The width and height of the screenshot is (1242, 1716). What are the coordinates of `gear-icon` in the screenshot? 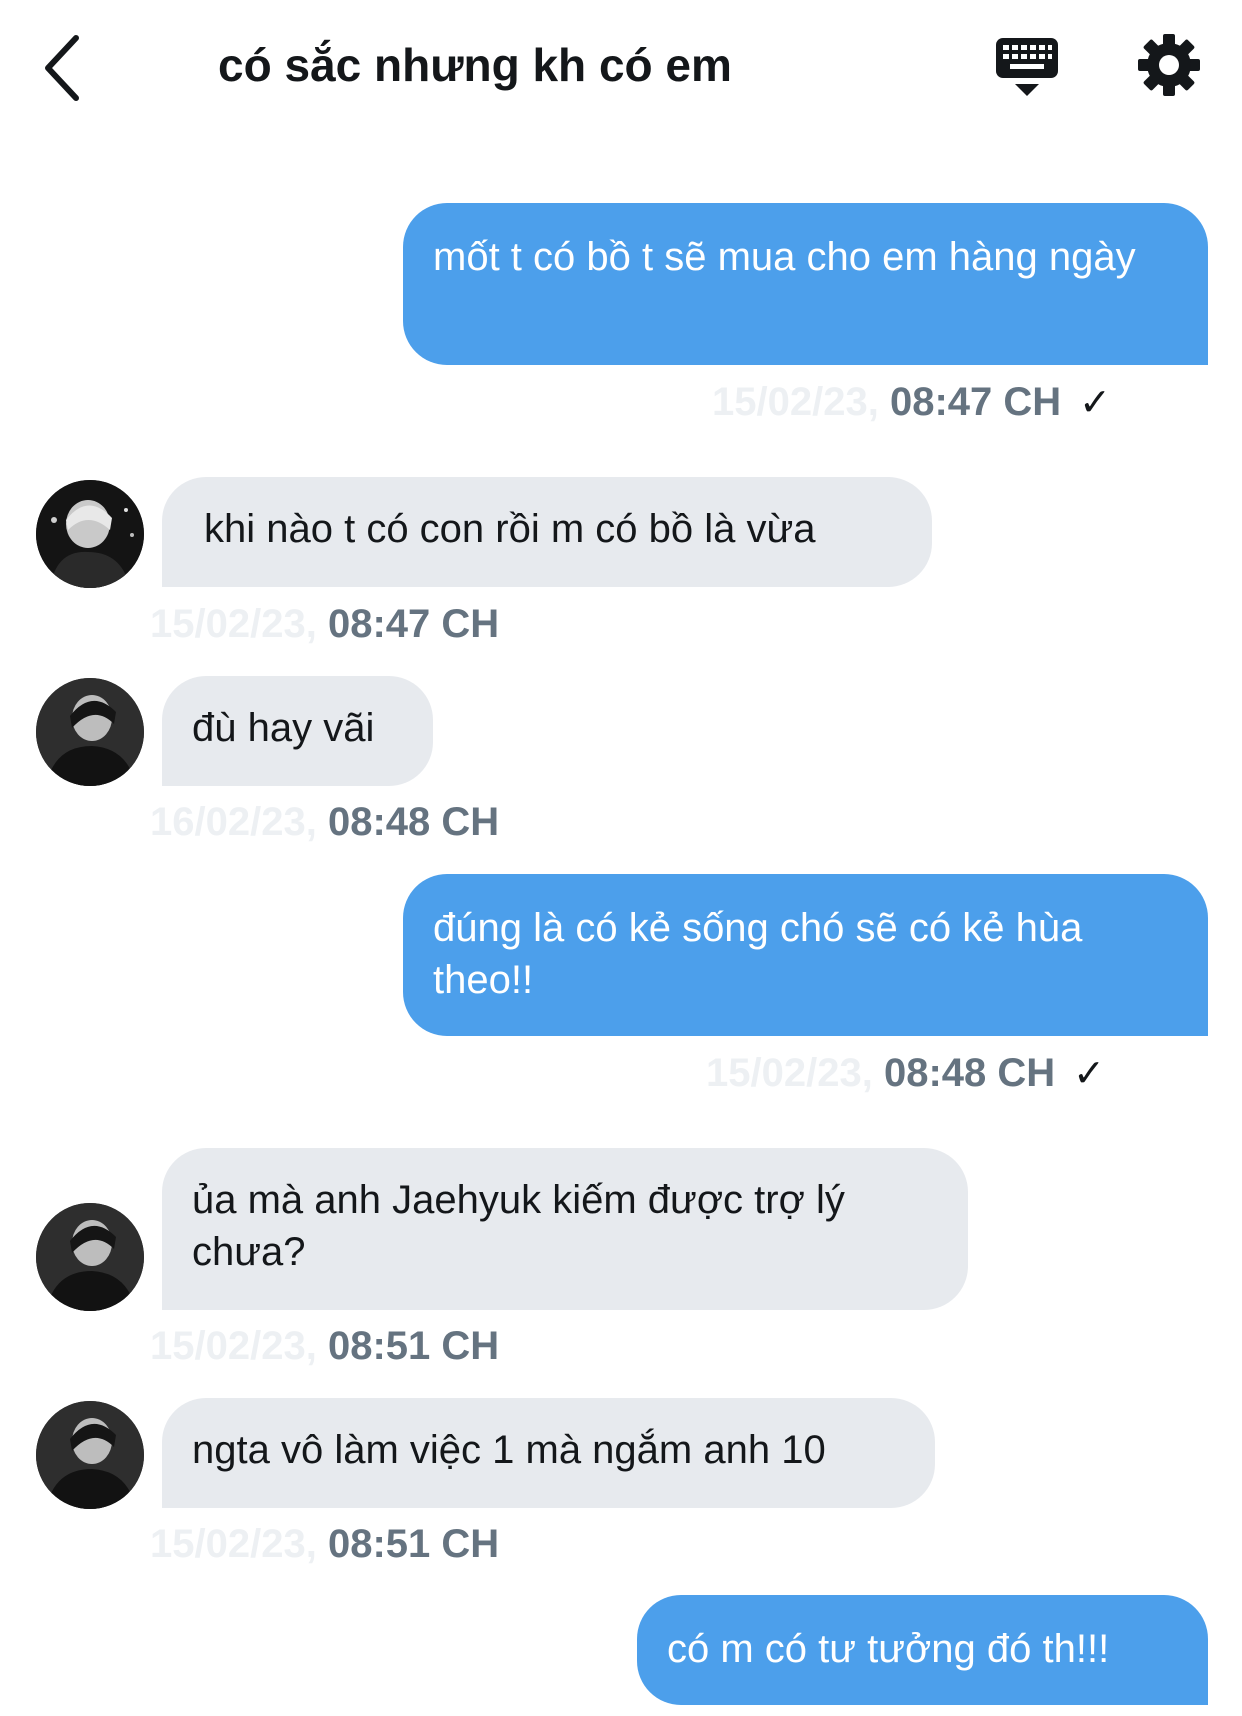 It's located at (1169, 65).